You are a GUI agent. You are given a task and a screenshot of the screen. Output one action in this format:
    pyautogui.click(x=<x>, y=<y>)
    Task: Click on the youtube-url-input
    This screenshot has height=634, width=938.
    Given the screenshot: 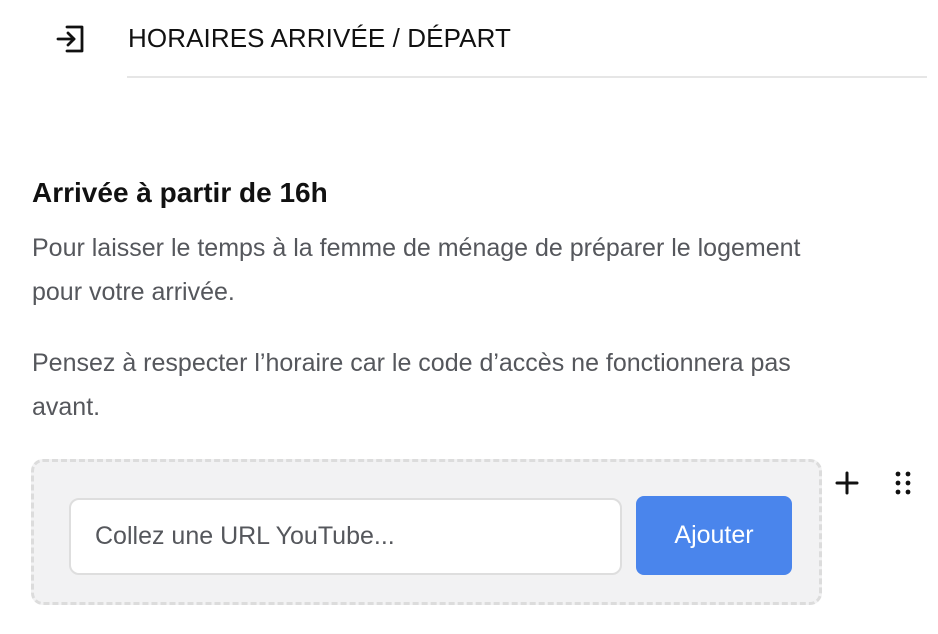 What is the action you would take?
    pyautogui.click(x=345, y=536)
    